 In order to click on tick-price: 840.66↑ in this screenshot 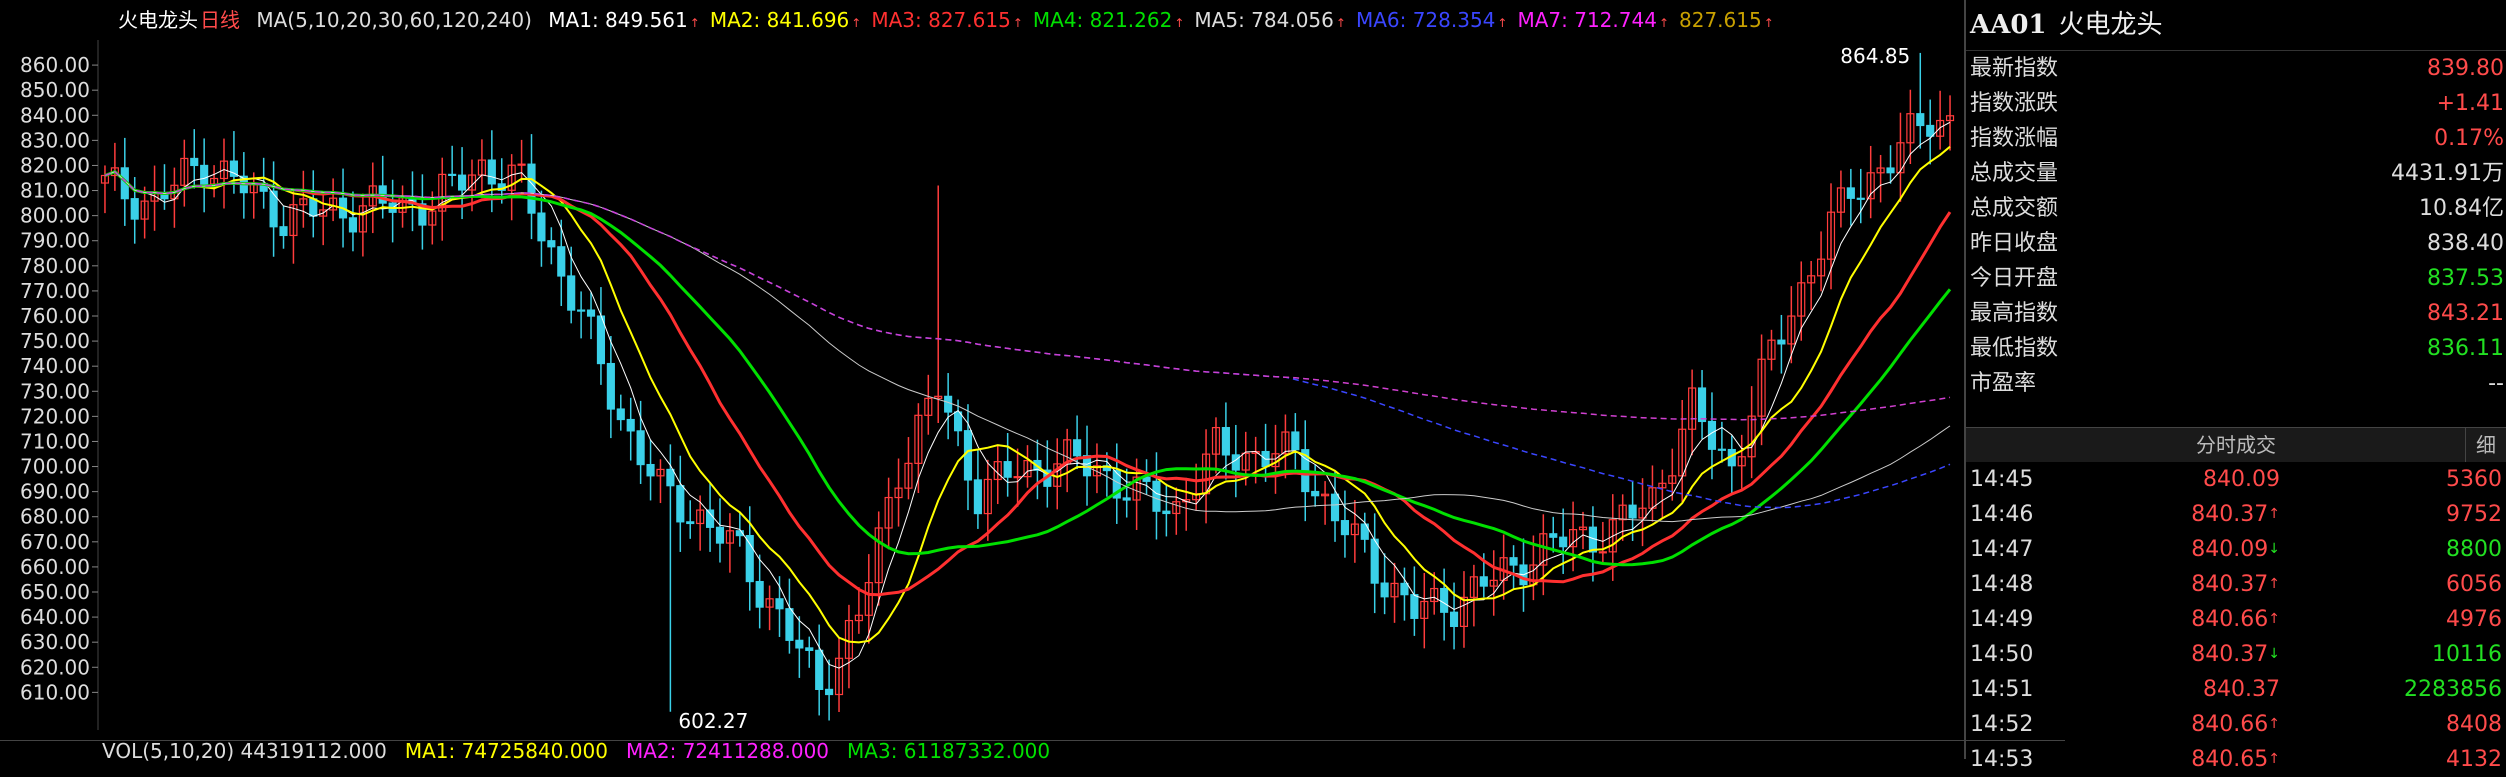, I will do `click(2235, 724)`.